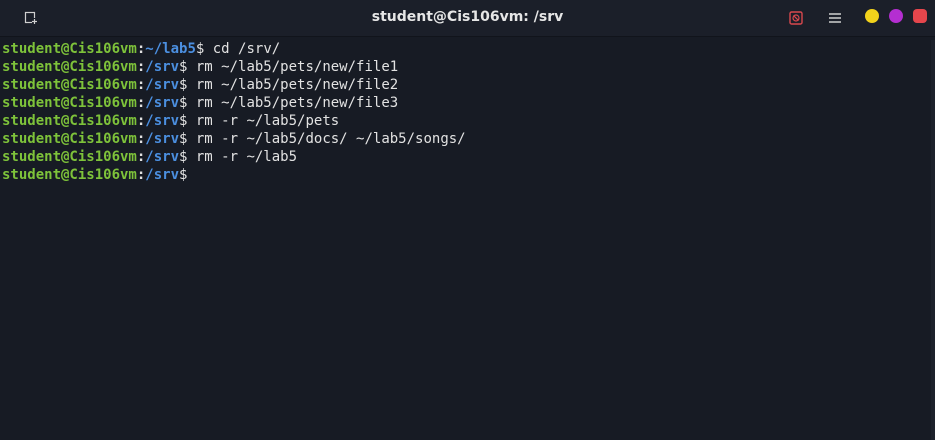 The image size is (935, 440). Describe the element at coordinates (293, 67) in the screenshot. I see `command-text: rm ~/lab5/pets/new/file1` at that location.